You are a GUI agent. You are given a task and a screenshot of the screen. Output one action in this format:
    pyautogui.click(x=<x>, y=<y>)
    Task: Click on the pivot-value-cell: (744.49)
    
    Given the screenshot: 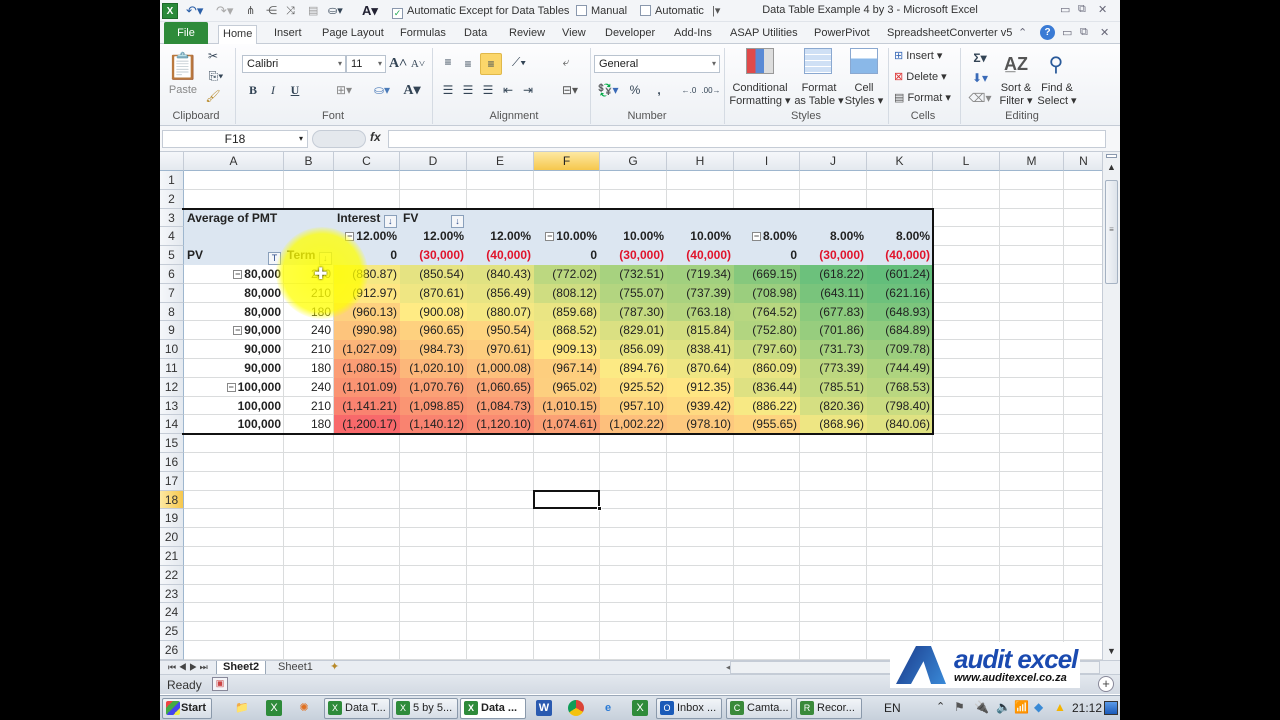 What is the action you would take?
    pyautogui.click(x=900, y=368)
    